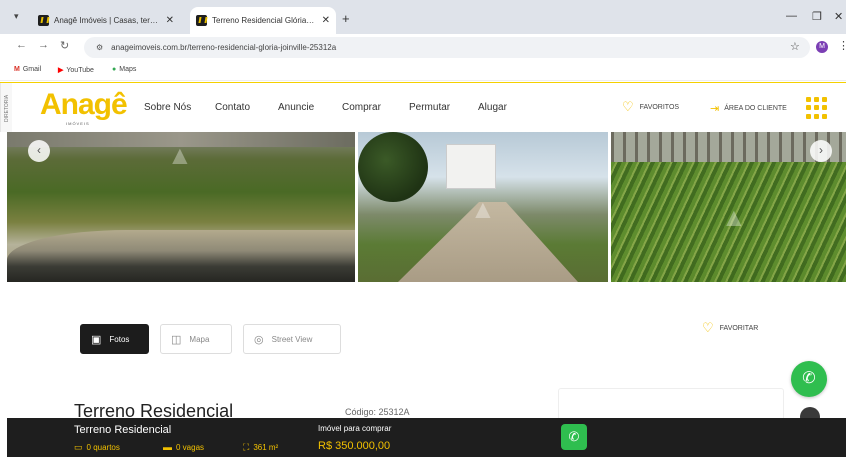 Image resolution: width=846 pixels, height=457 pixels. Describe the element at coordinates (659, 107) in the screenshot. I see `favorites-label: FAVORITOS` at that location.